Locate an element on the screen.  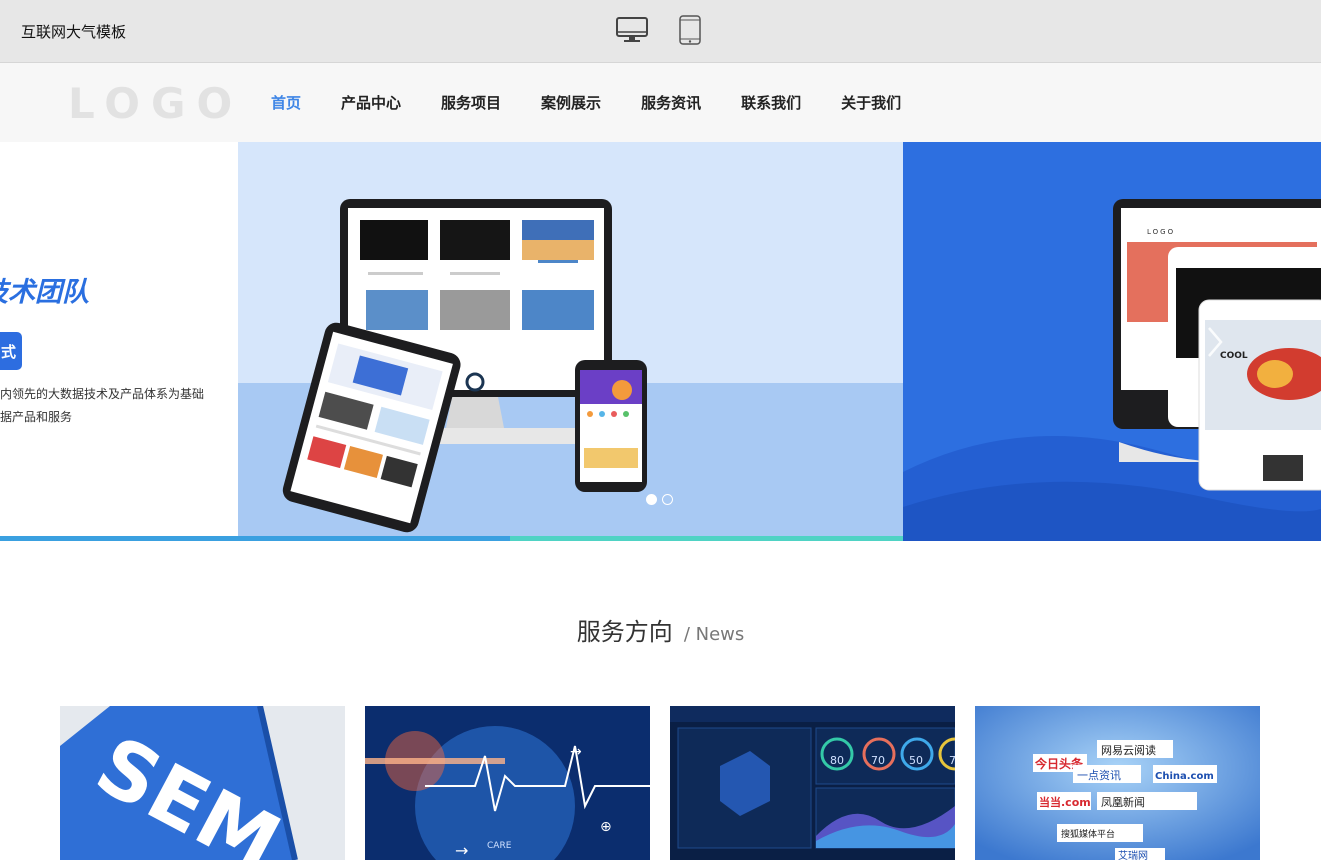
service-card: CARE → ⊕ → is located at coordinates (507, 783).